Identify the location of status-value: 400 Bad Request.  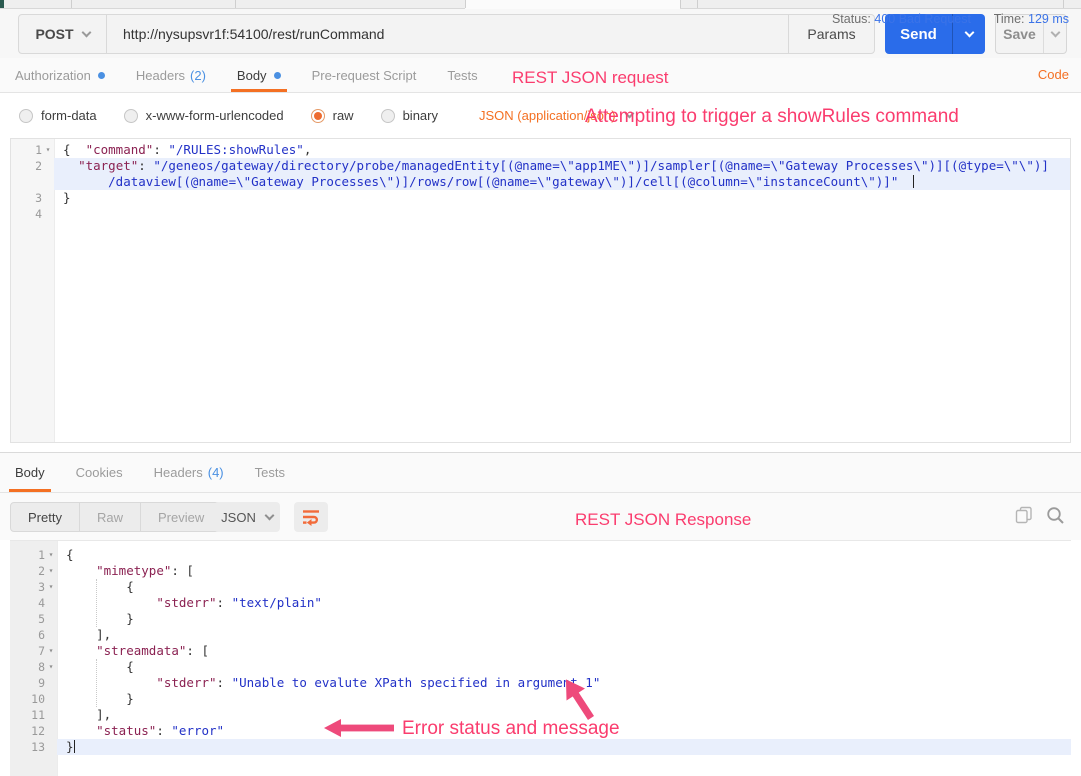
(922, 19).